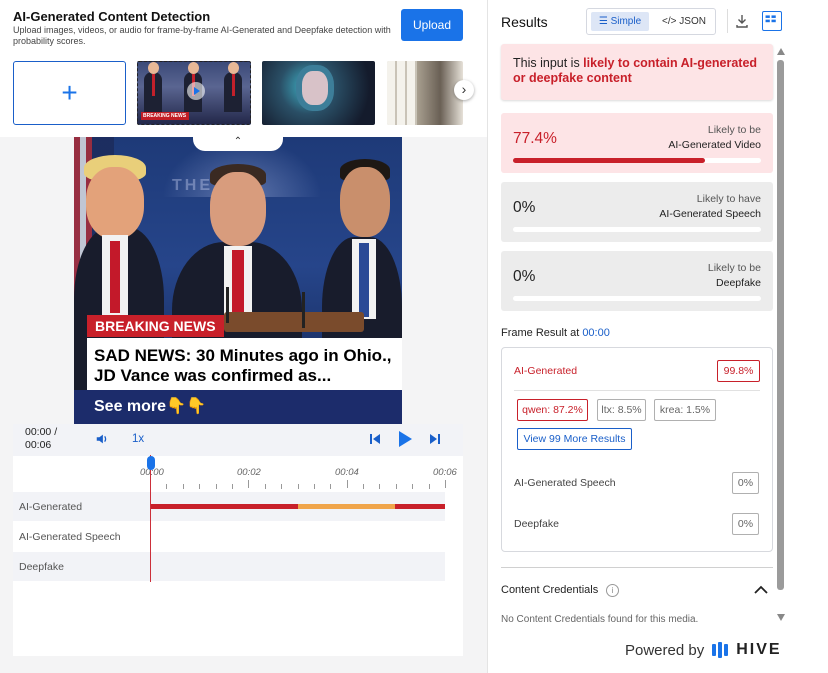  What do you see at coordinates (685, 410) in the screenshot?
I see `model-score: krea: 1.5%` at bounding box center [685, 410].